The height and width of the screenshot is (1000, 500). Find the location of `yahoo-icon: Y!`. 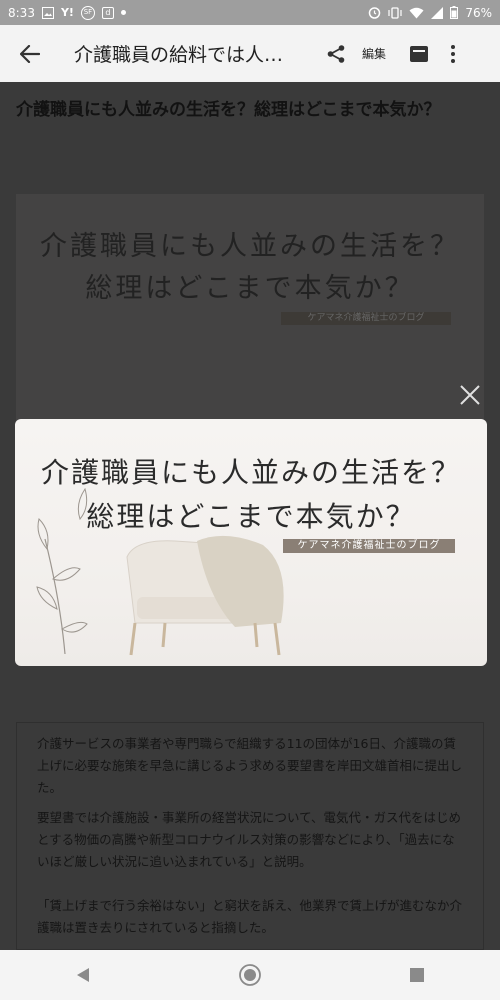

yahoo-icon: Y! is located at coordinates (67, 12).